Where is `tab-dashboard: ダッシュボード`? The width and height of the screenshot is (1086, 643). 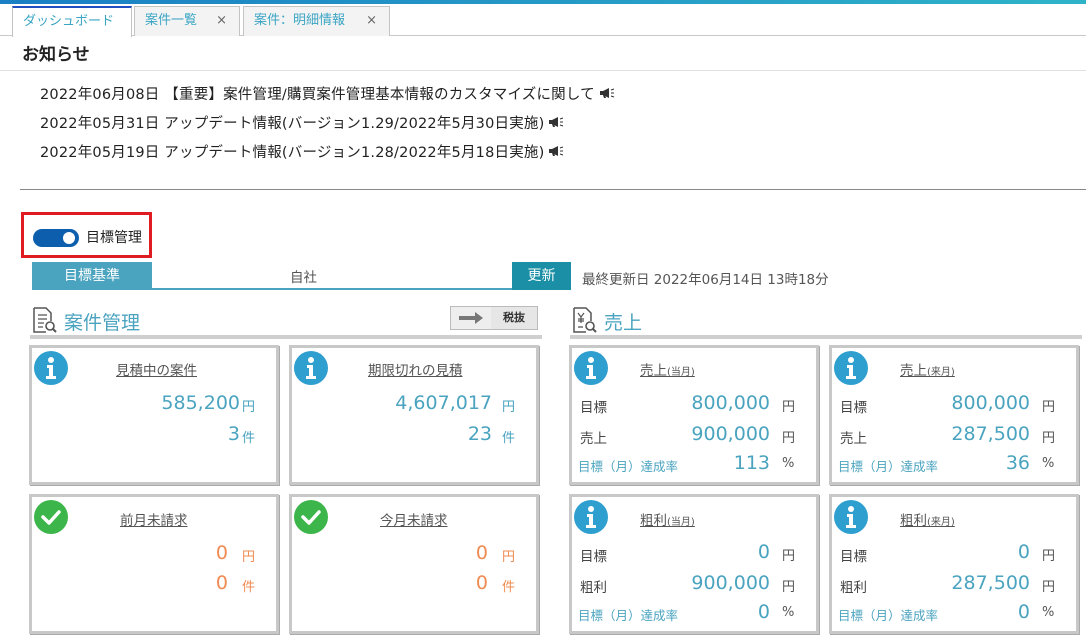 tab-dashboard: ダッシュボード is located at coordinates (72, 21).